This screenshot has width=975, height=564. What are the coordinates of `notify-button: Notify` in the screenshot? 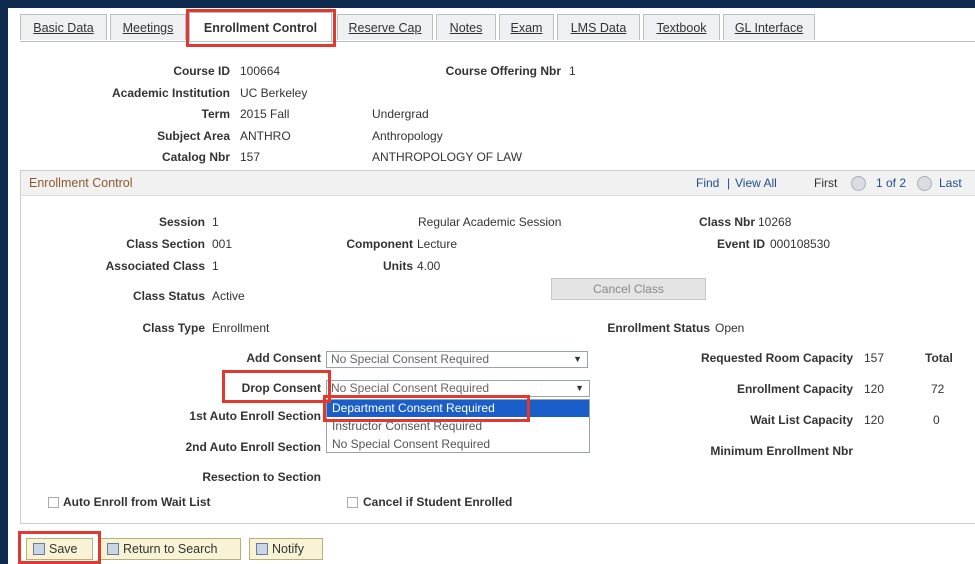 It's located at (286, 549).